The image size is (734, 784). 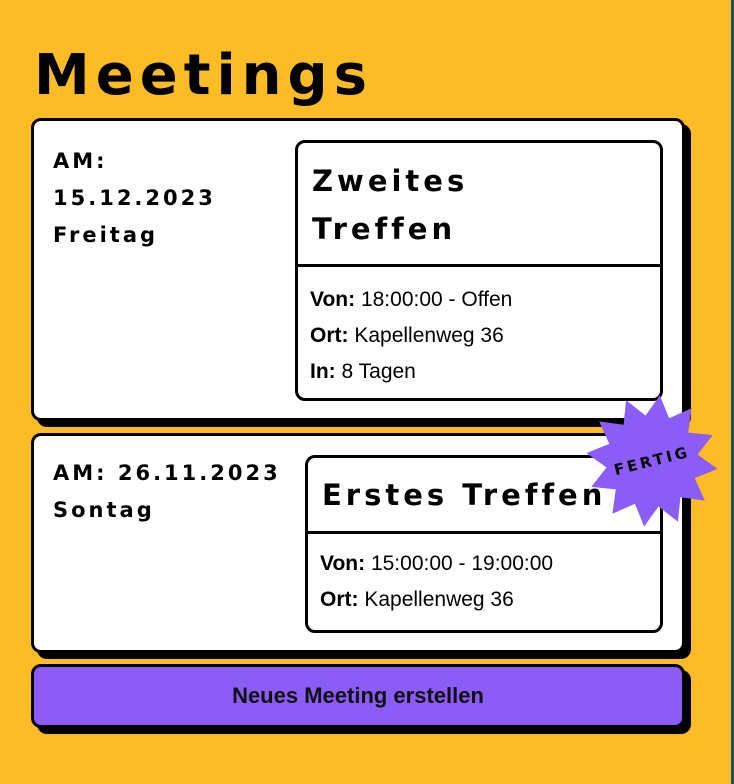 I want to click on meeting-title: Zweites Treffen, so click(x=479, y=205).